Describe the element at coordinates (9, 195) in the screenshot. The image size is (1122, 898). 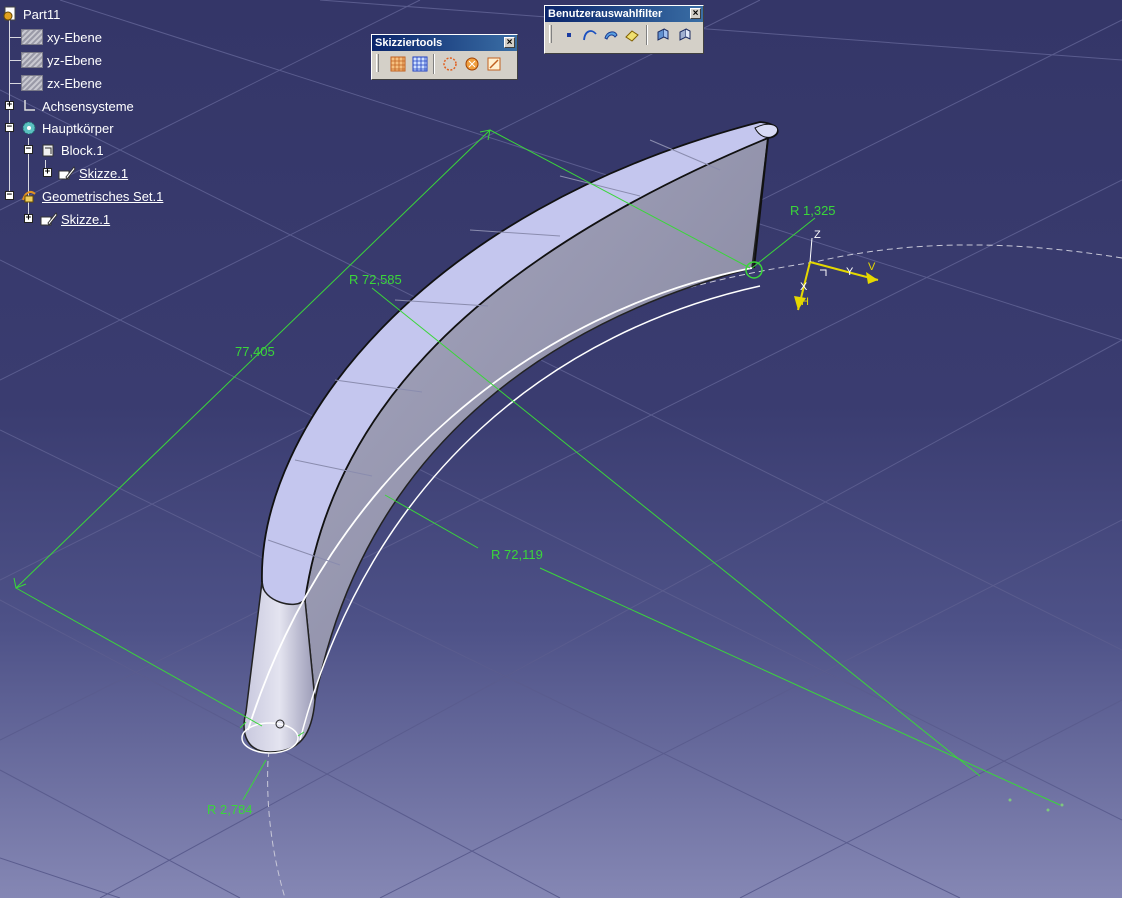
I see `collapse-geo-set-icon: −` at that location.